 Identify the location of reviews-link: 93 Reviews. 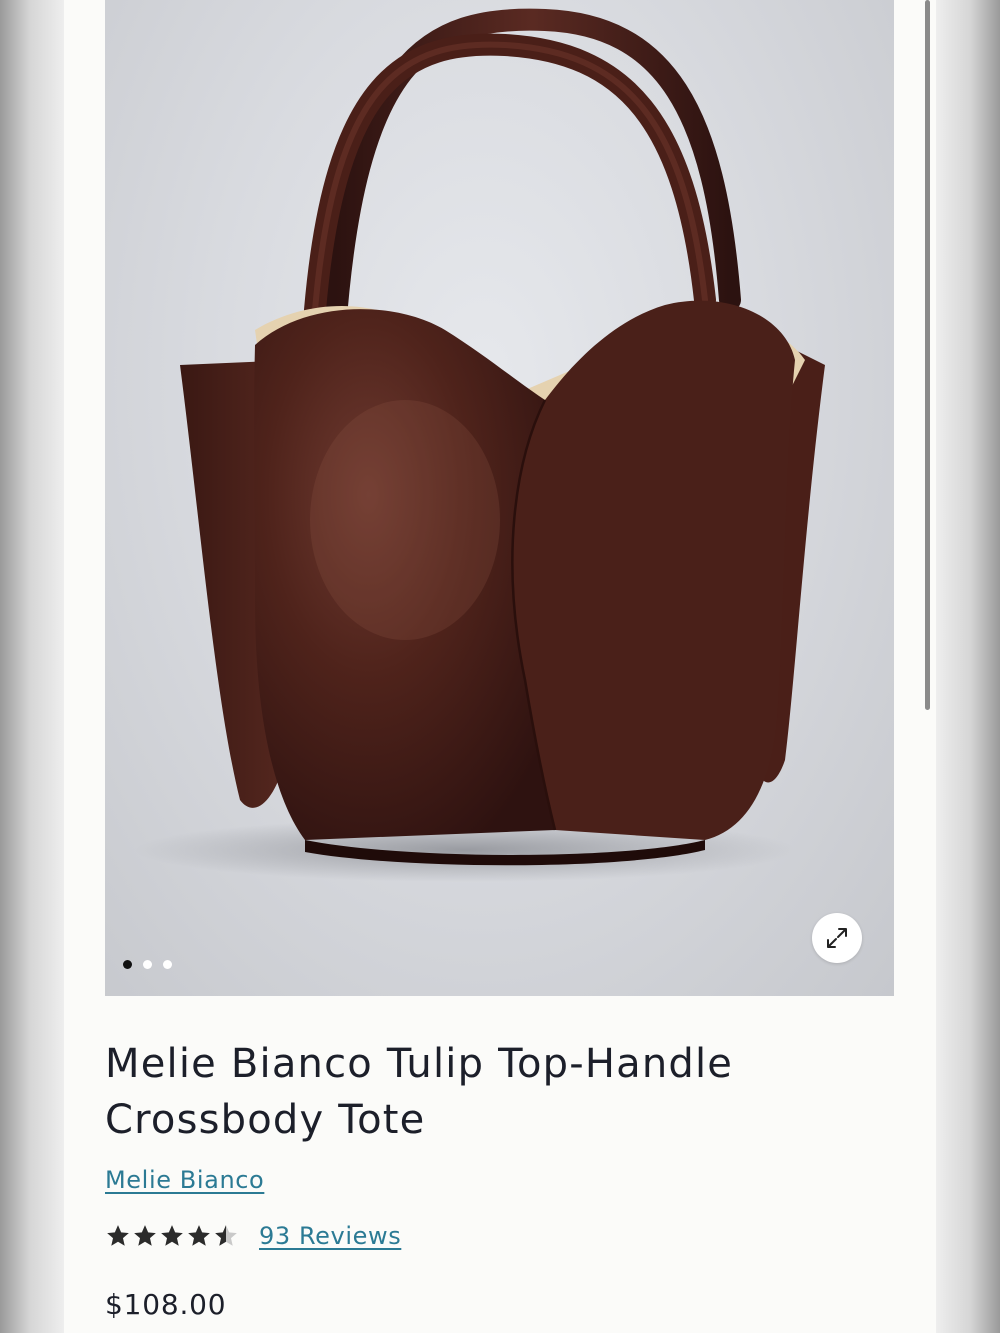
(330, 1236).